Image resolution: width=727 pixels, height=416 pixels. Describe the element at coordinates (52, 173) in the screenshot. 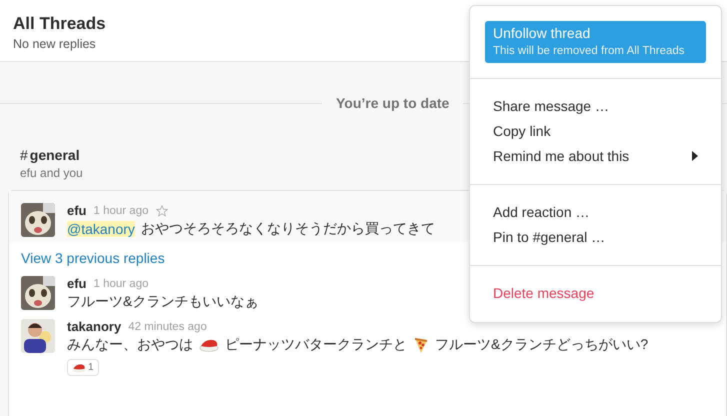

I see `channel-members: efu and you` at that location.